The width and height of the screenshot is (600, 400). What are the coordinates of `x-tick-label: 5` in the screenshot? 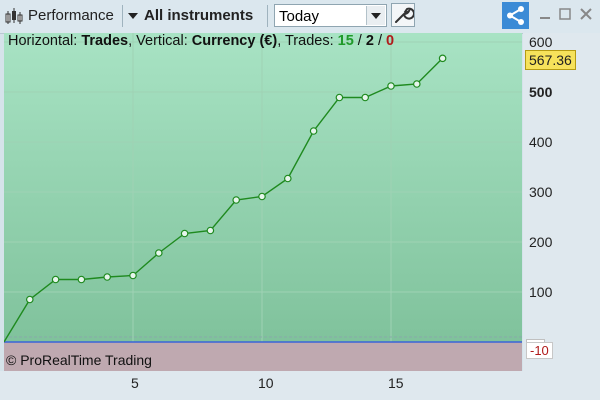 It's located at (135, 383).